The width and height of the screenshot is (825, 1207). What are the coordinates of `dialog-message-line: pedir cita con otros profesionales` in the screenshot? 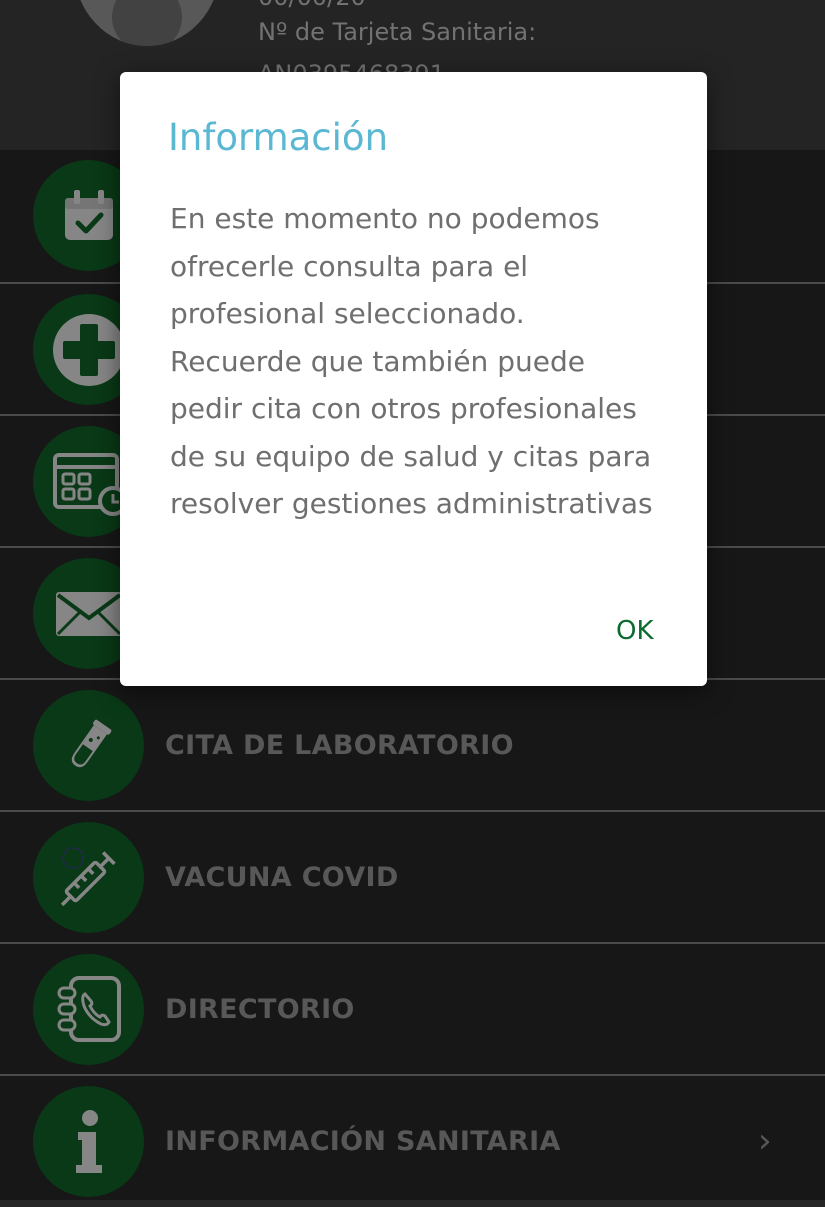 It's located at (403, 408).